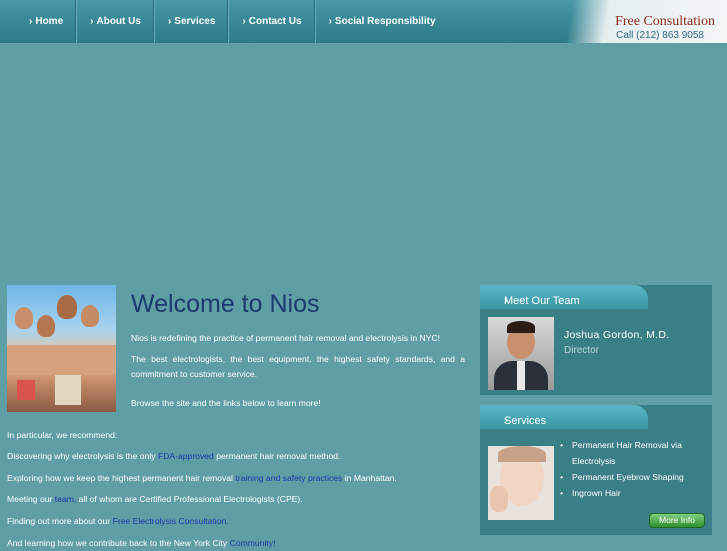 The image size is (727, 551). Describe the element at coordinates (665, 21) in the screenshot. I see `consultation-title: Free Consultation` at that location.